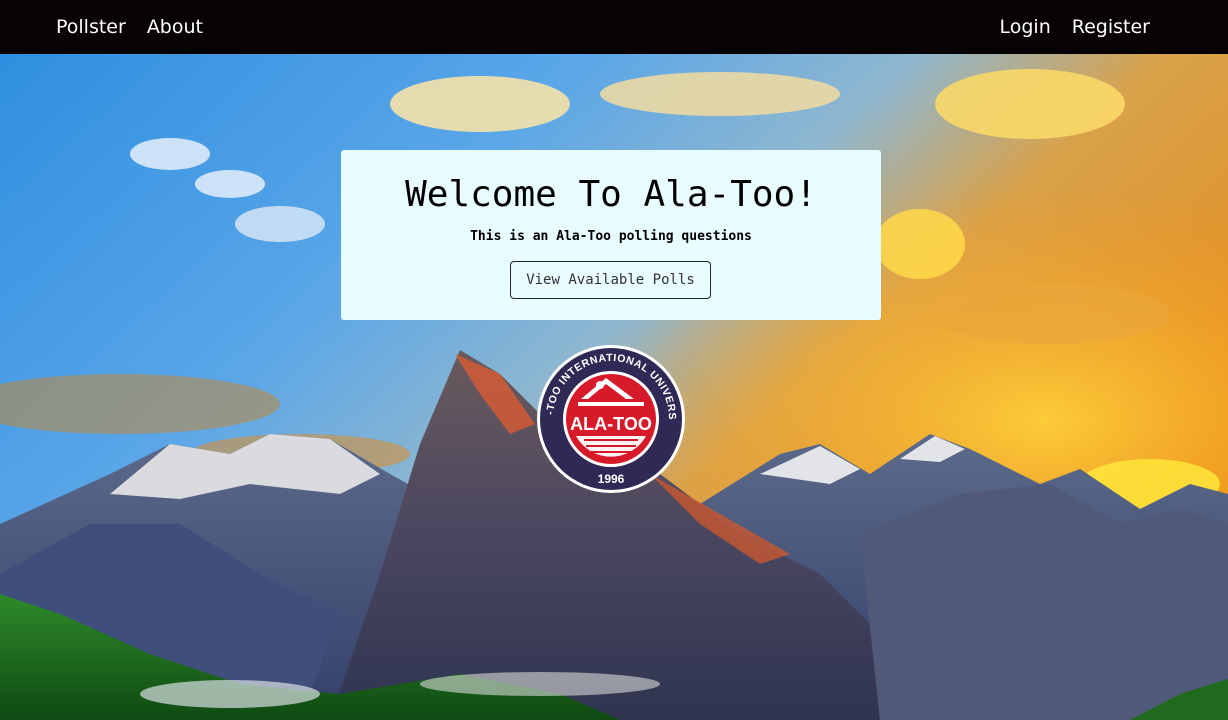 The width and height of the screenshot is (1228, 720). I want to click on nav-login-link: Login, so click(1025, 27).